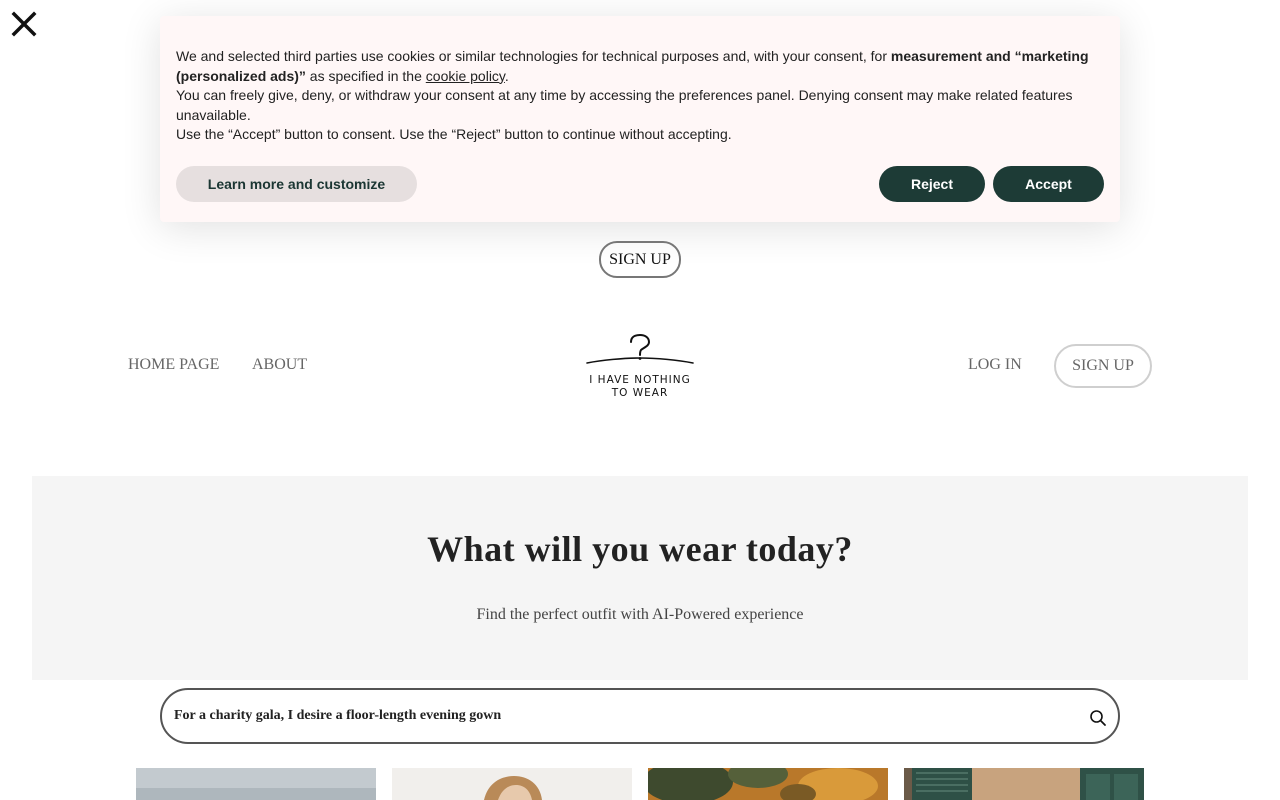 The height and width of the screenshot is (800, 1280). Describe the element at coordinates (173, 365) in the screenshot. I see `nav-home-page: HOME PAGE` at that location.